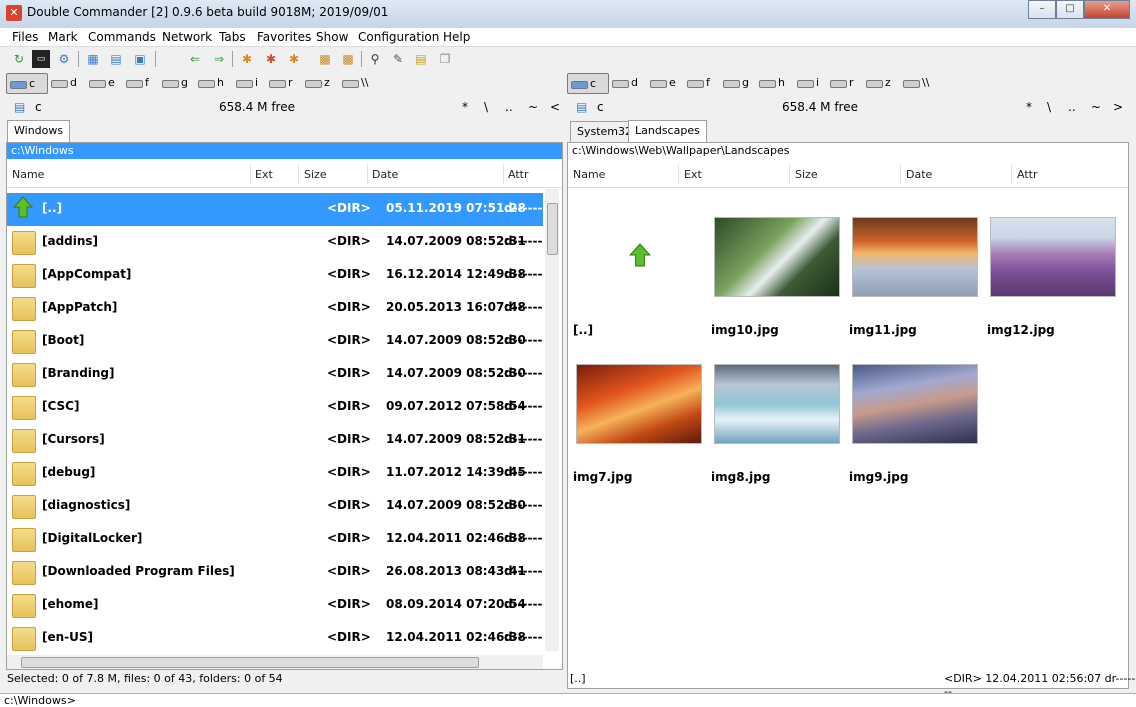 Image resolution: width=1136 pixels, height=707 pixels. Describe the element at coordinates (195, 59) in the screenshot. I see `copy-left-icon: ⇐` at that location.